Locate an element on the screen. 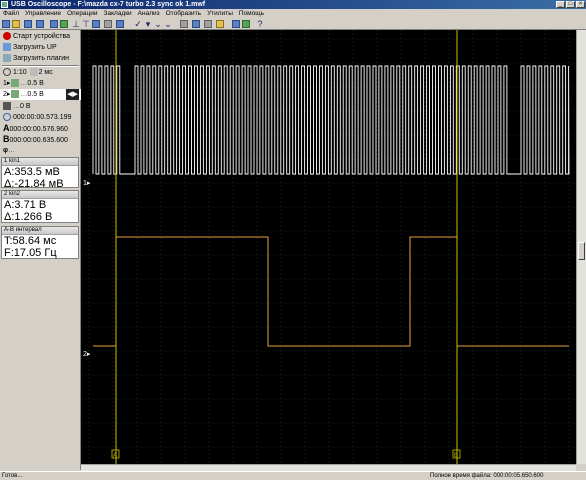 The image size is (586, 480). filter-icon: ⌄ is located at coordinates (168, 24).